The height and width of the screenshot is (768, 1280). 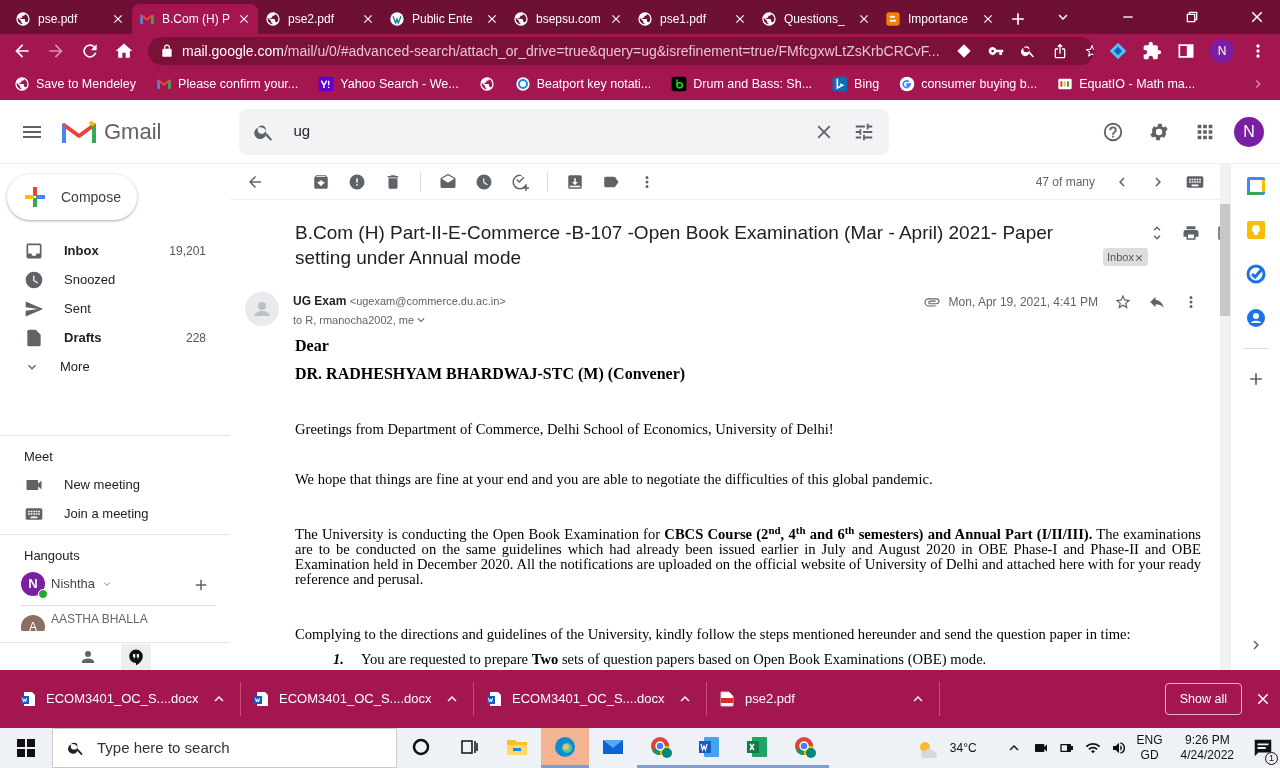 I want to click on message-counter: 47 of many, so click(x=1065, y=182).